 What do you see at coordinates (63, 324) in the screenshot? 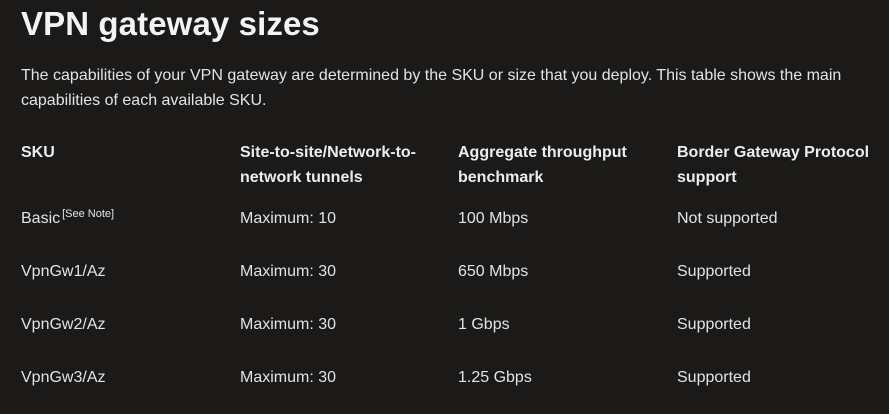
I see `cell-sku: VpnGw2/Az` at bounding box center [63, 324].